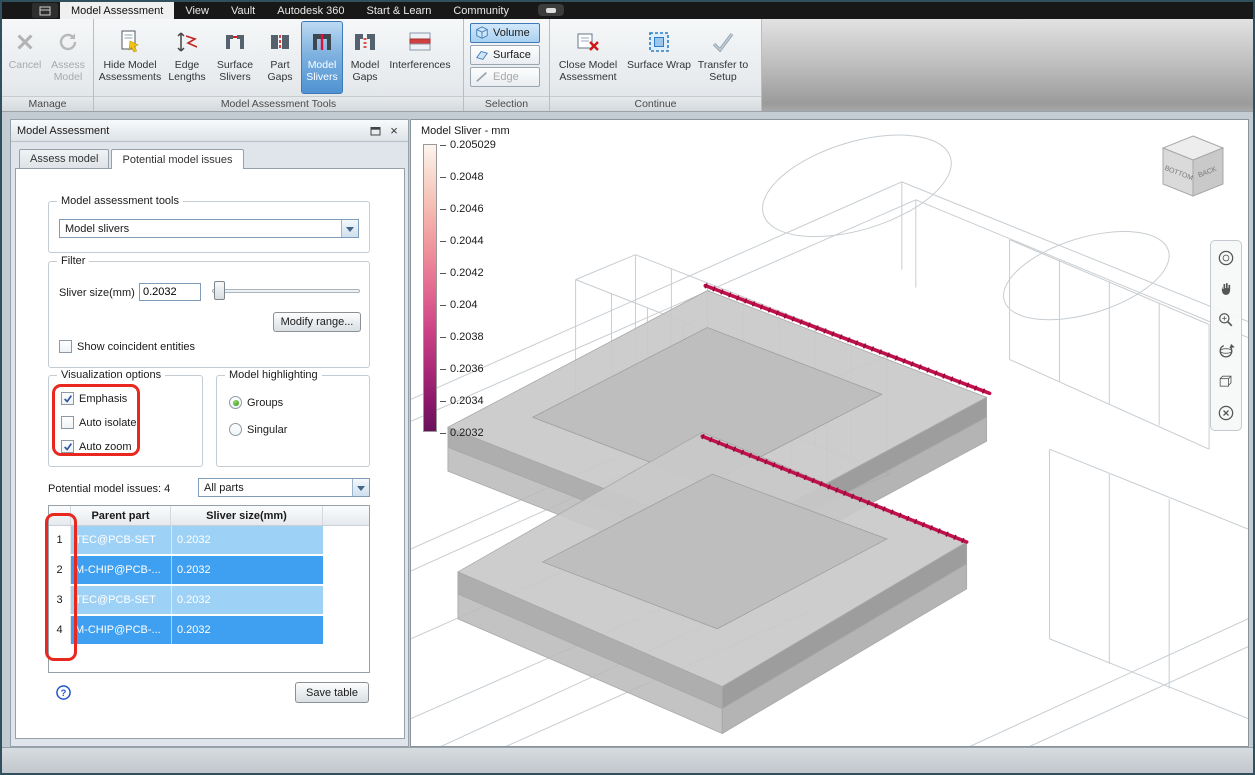 The height and width of the screenshot is (775, 1255). What do you see at coordinates (209, 540) in the screenshot?
I see `table-row: 1 TEC@PCB-SET 0.2032` at bounding box center [209, 540].